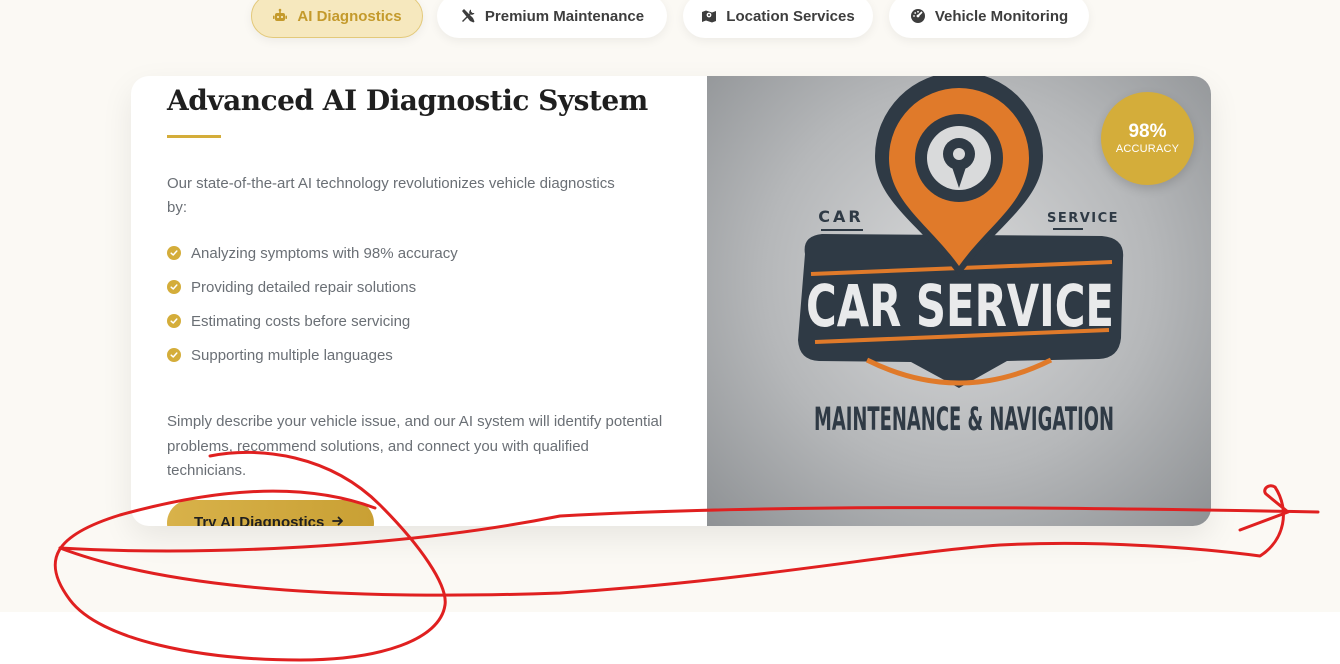  Describe the element at coordinates (349, 16) in the screenshot. I see `tab-label: AI Diagnostics` at that location.